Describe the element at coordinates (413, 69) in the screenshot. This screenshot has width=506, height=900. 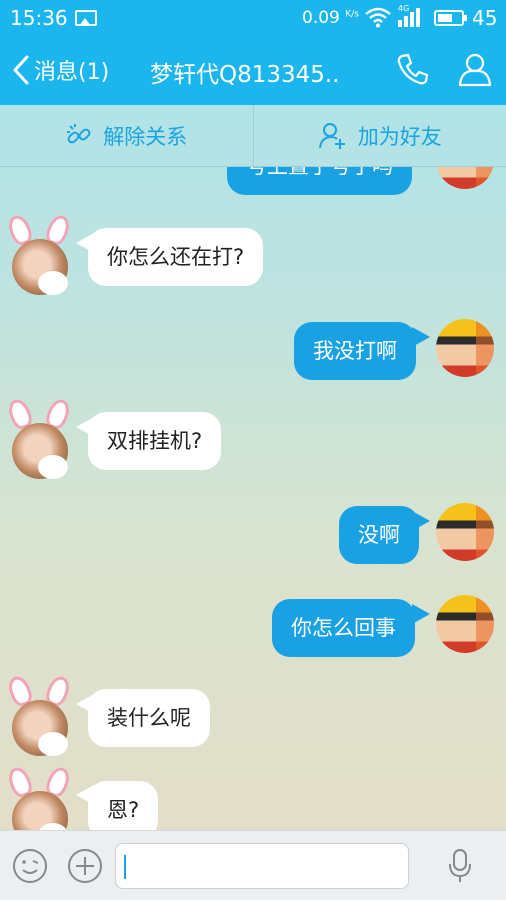
I see `phone-icon` at that location.